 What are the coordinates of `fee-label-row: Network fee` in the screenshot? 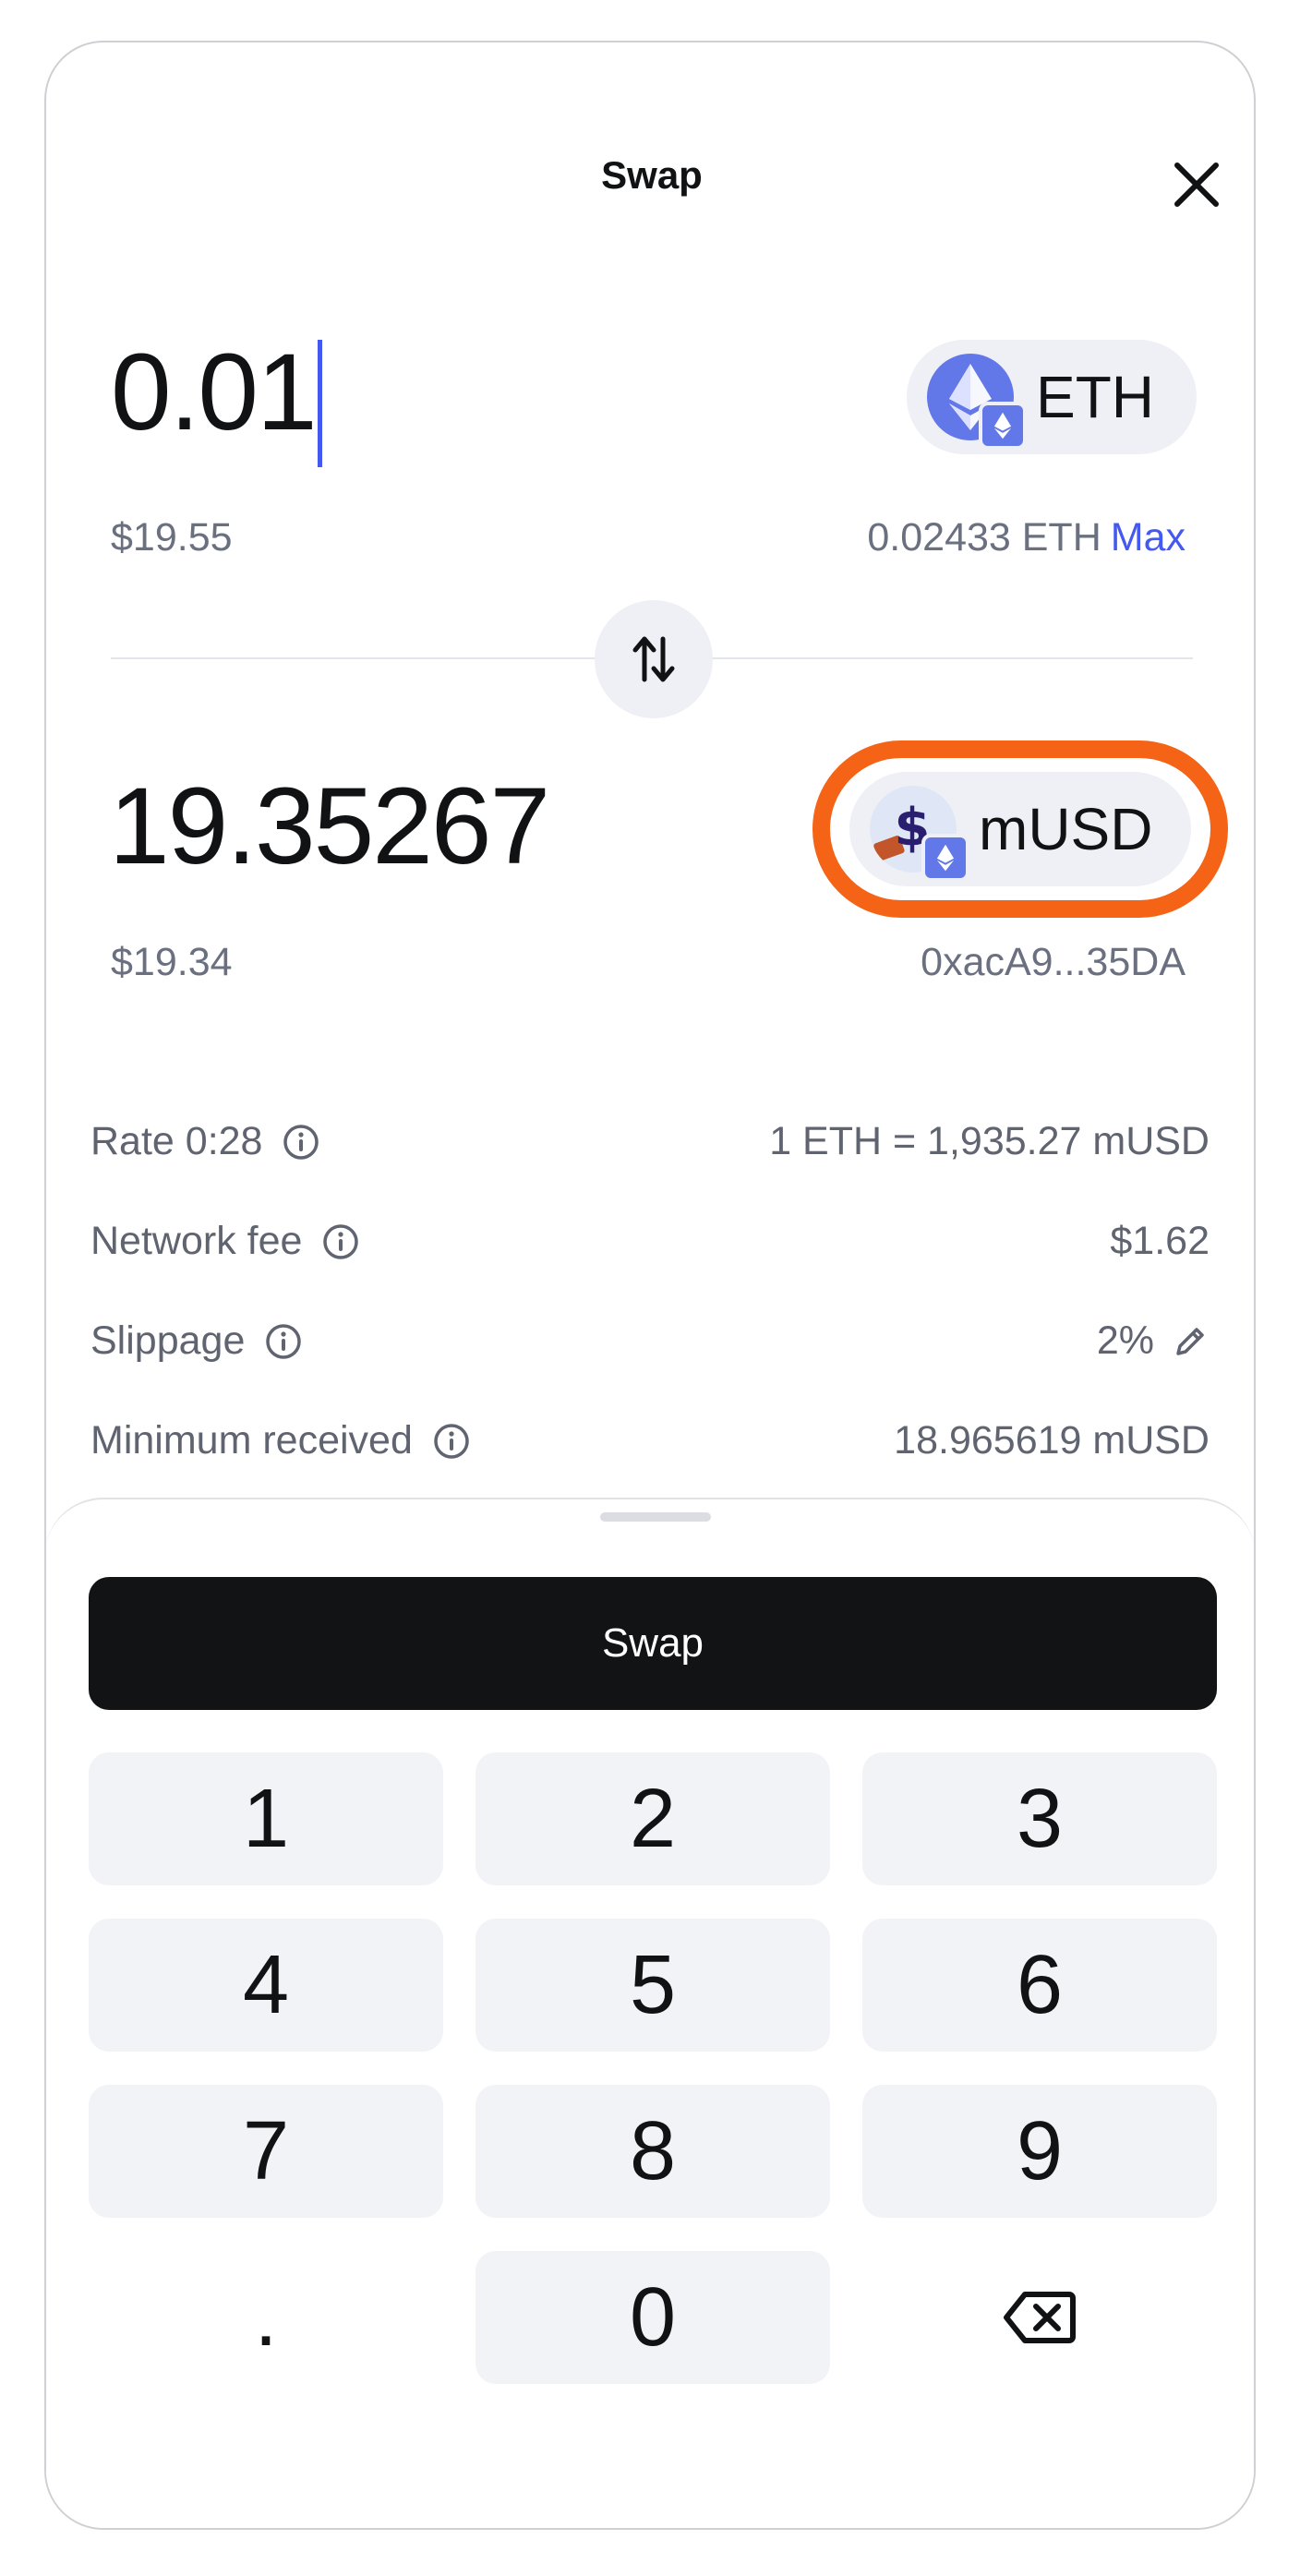 It's located at (224, 1241).